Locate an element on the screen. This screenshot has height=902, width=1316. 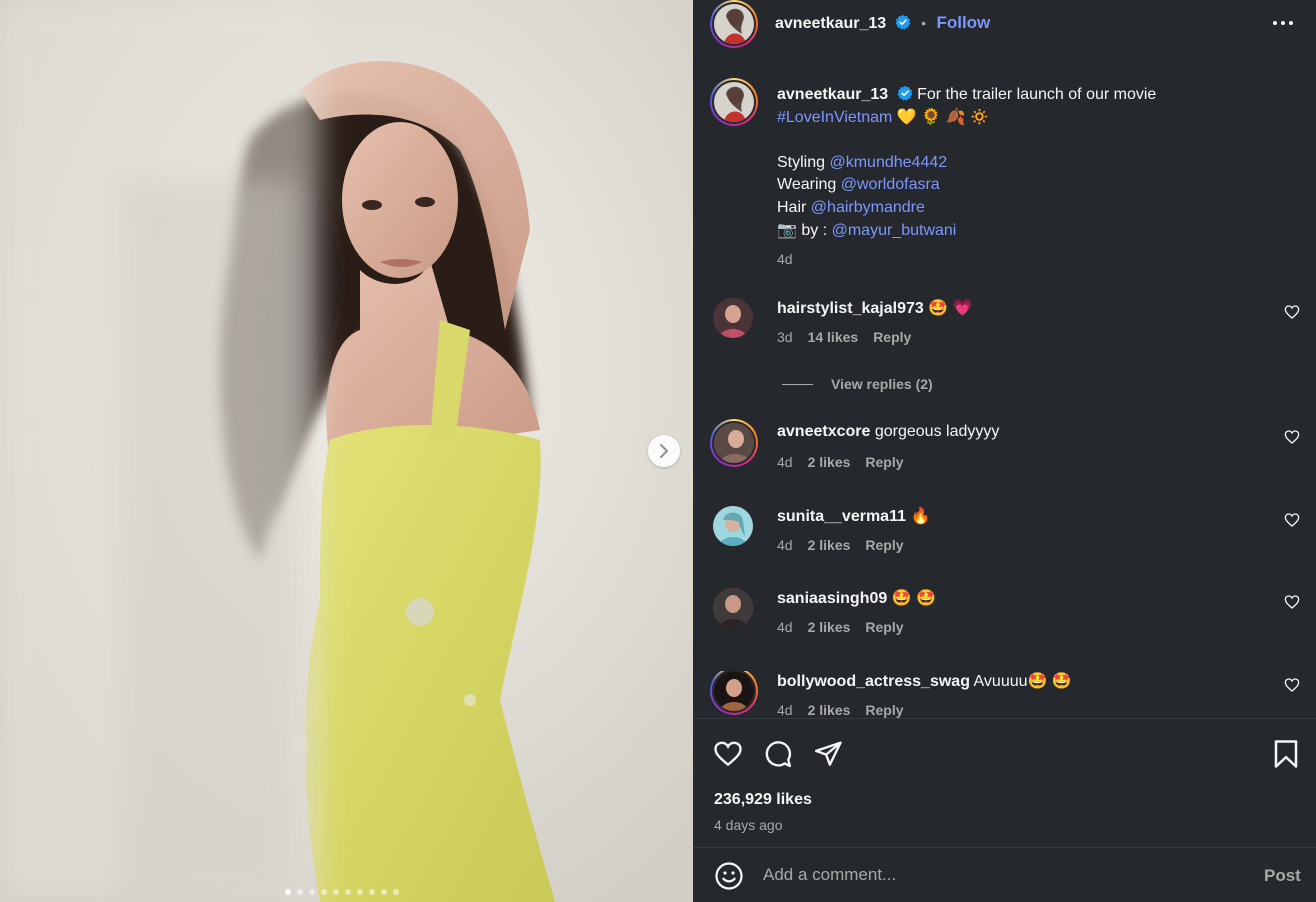
like-heart-icon is located at coordinates (728, 754).